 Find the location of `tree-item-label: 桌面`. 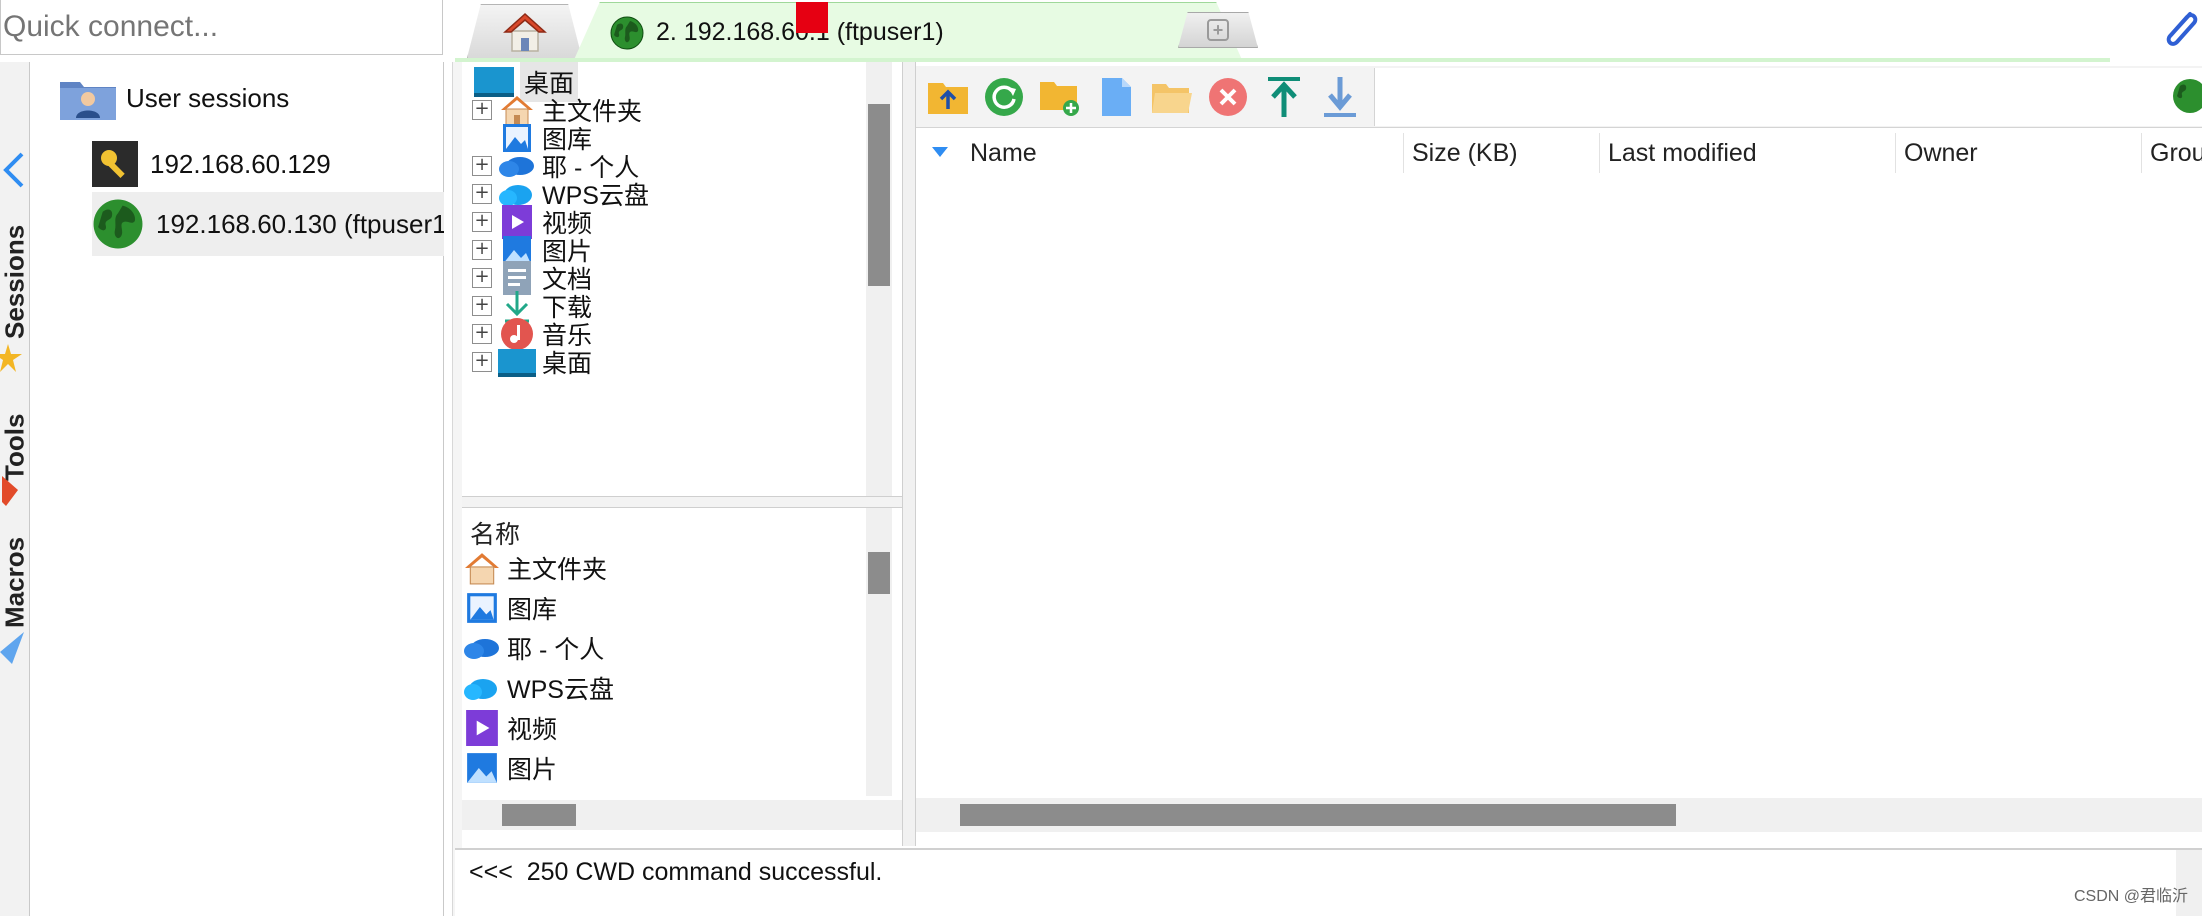

tree-item-label: 桌面 is located at coordinates (567, 363).